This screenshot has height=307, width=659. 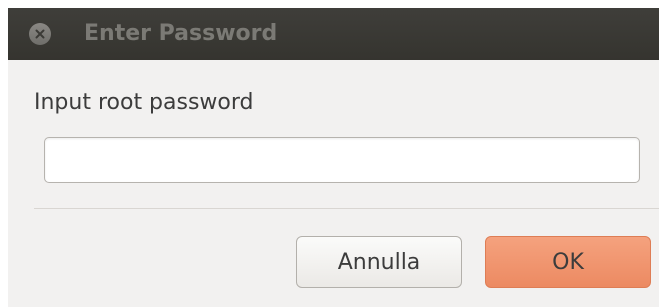 I want to click on ok-button: OK, so click(x=568, y=262).